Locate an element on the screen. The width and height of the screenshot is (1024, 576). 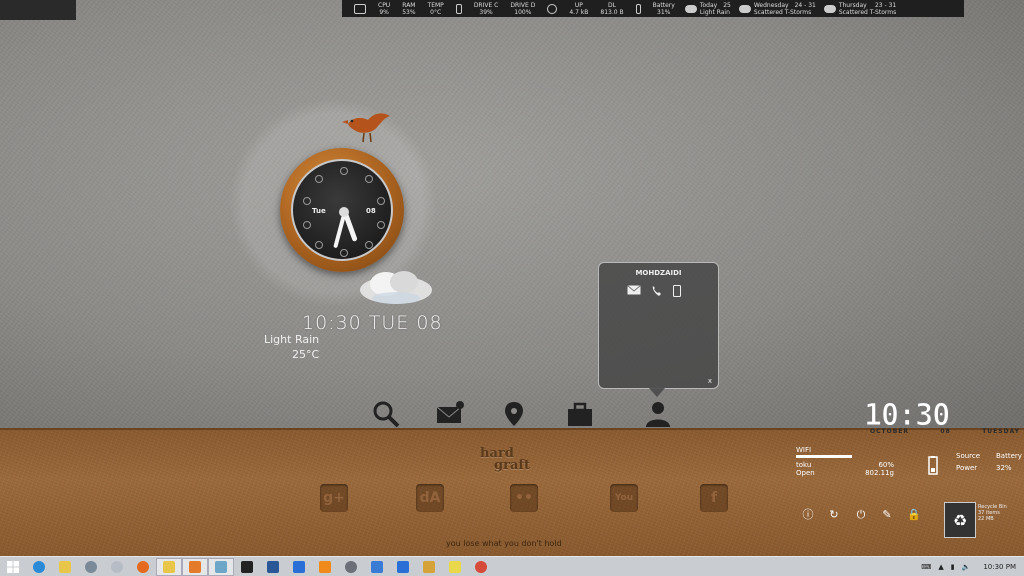
battery-source-label: Source is located at coordinates (968, 456).